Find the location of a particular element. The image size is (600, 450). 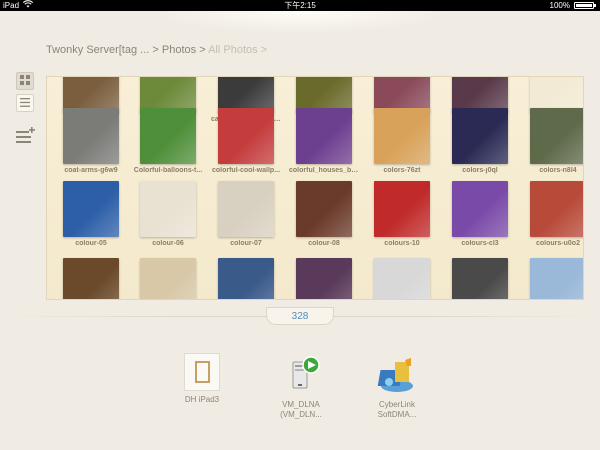

photo-label: colours-u0o2 is located at coordinates (558, 243).